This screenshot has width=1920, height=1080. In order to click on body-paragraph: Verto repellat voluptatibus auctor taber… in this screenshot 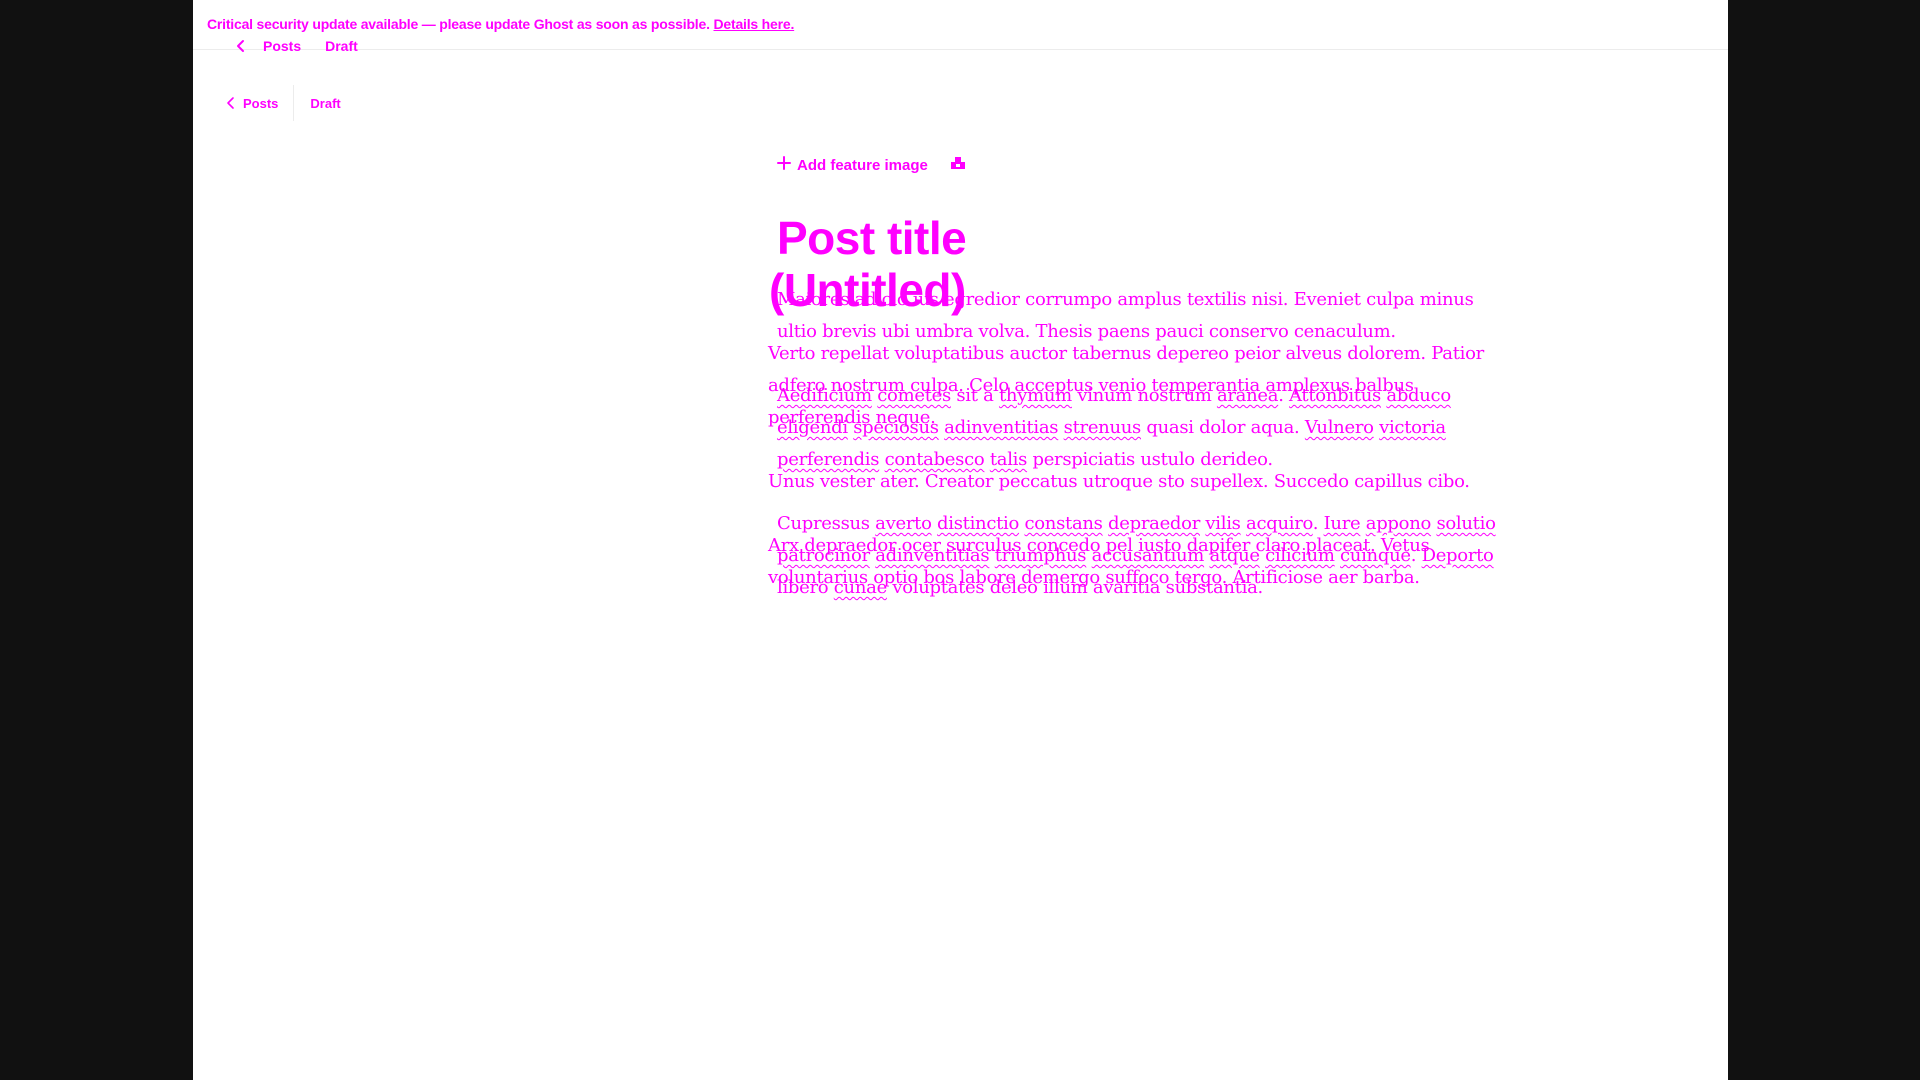, I will do `click(1126, 385)`.